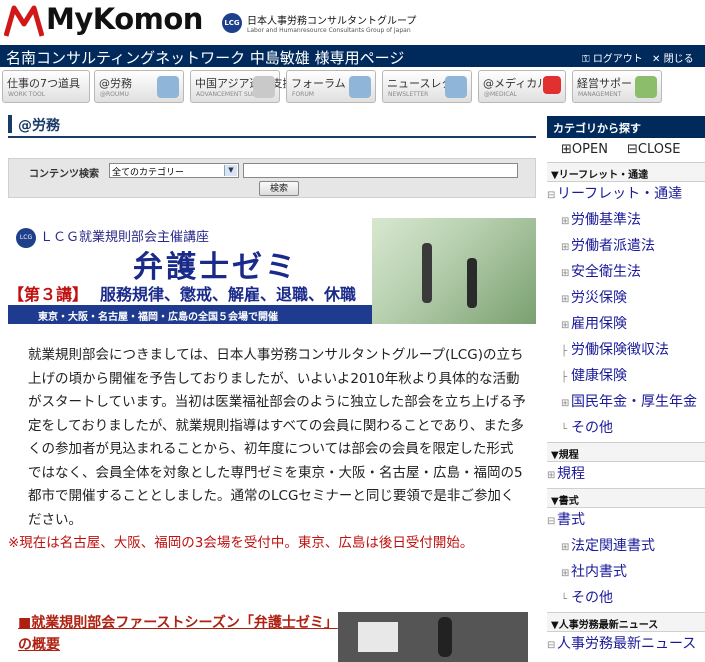  I want to click on banner-lcg-logo: LCG, so click(26, 238).